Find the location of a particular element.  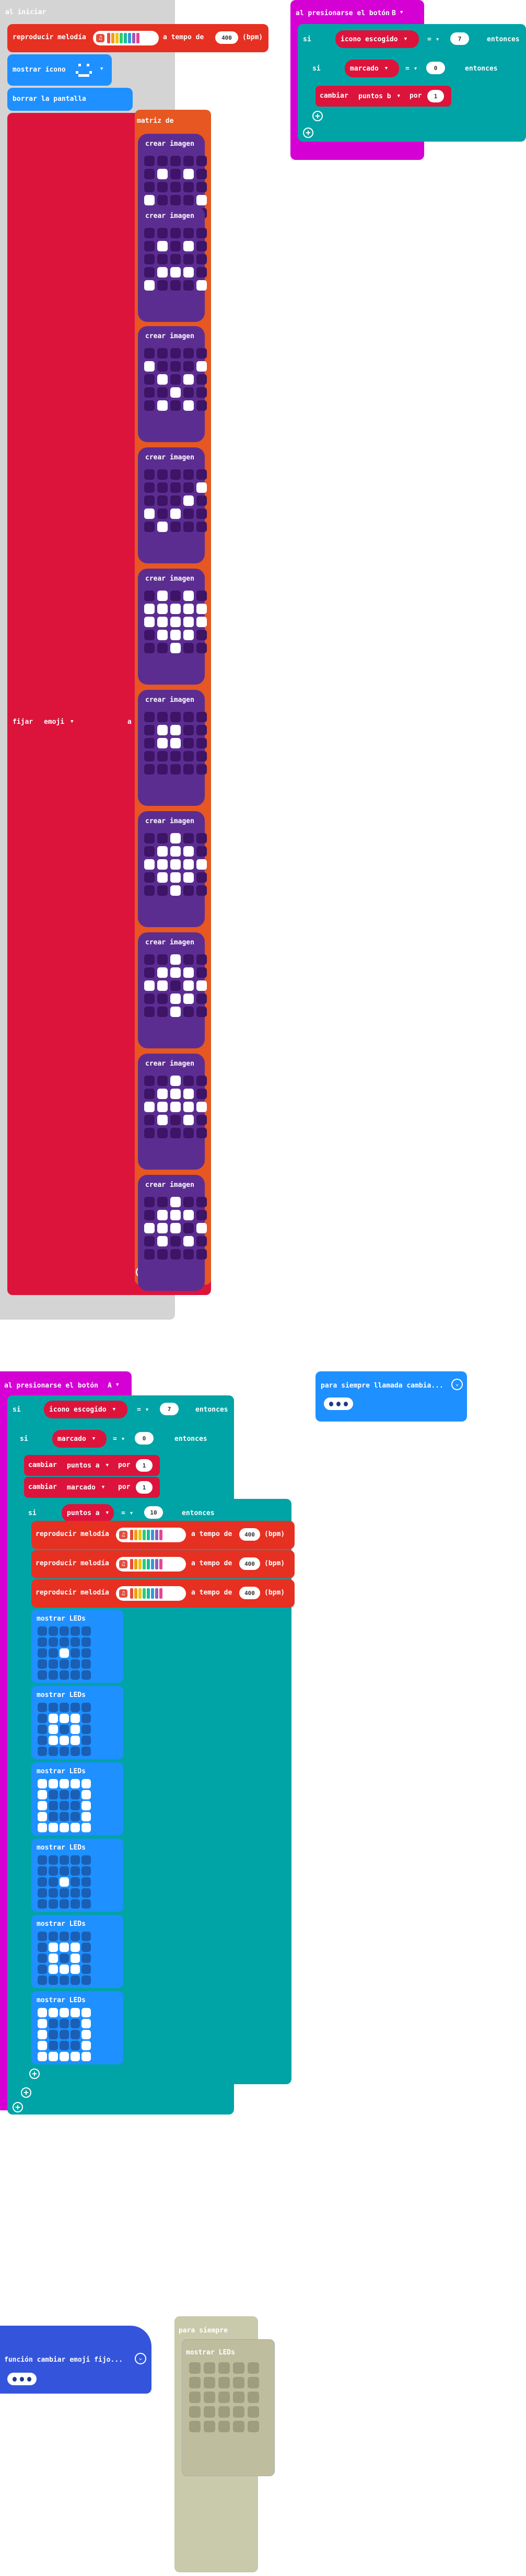

b-if2-var: marcado ▼ is located at coordinates (372, 68).